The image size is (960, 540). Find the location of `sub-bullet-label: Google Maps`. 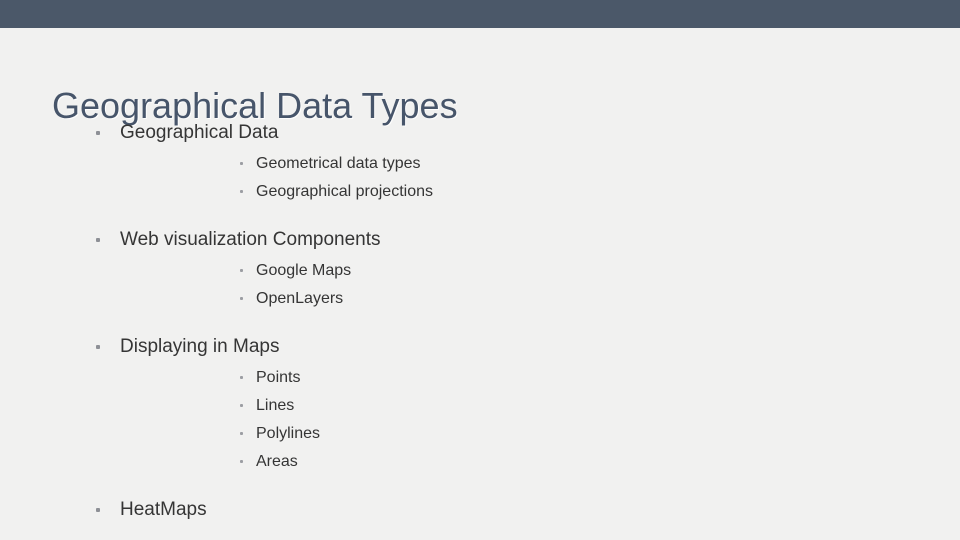

sub-bullet-label: Google Maps is located at coordinates (304, 270).